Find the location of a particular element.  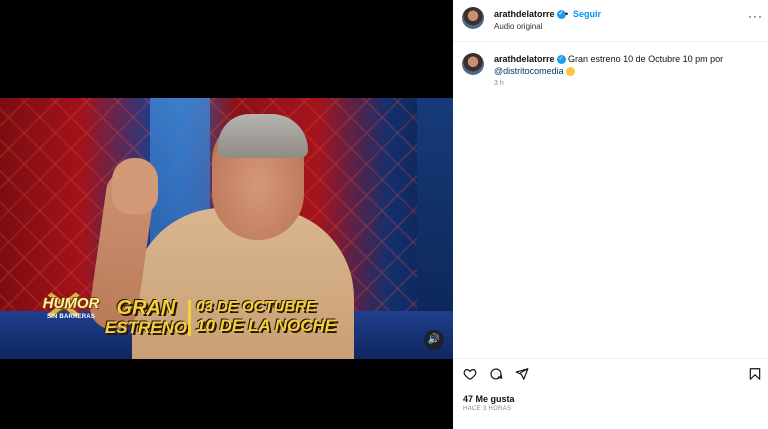

header-username: arathdelatorre ✓ is located at coordinates (530, 14).